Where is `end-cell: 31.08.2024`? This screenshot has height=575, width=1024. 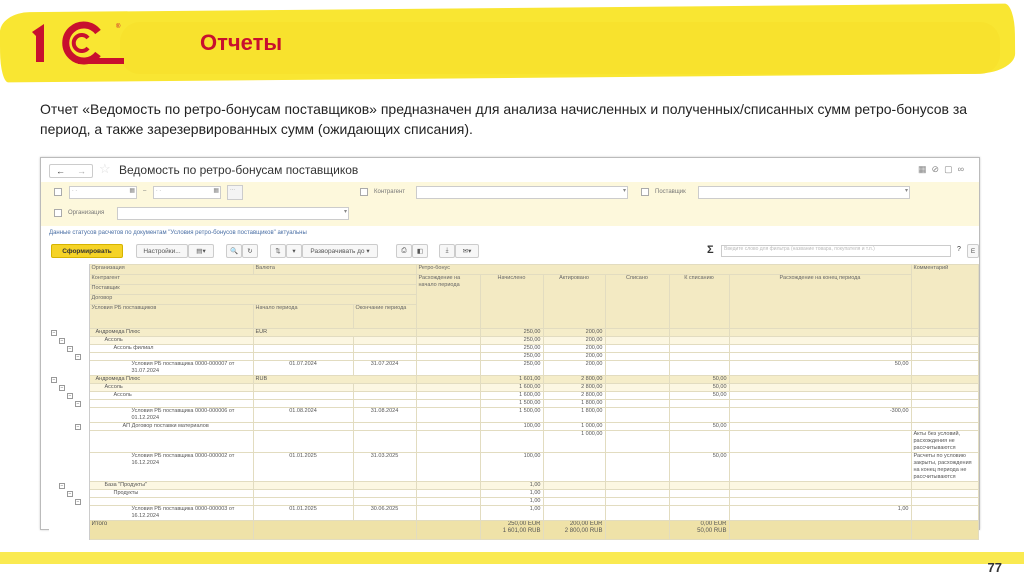 end-cell: 31.08.2024 is located at coordinates (384, 415).